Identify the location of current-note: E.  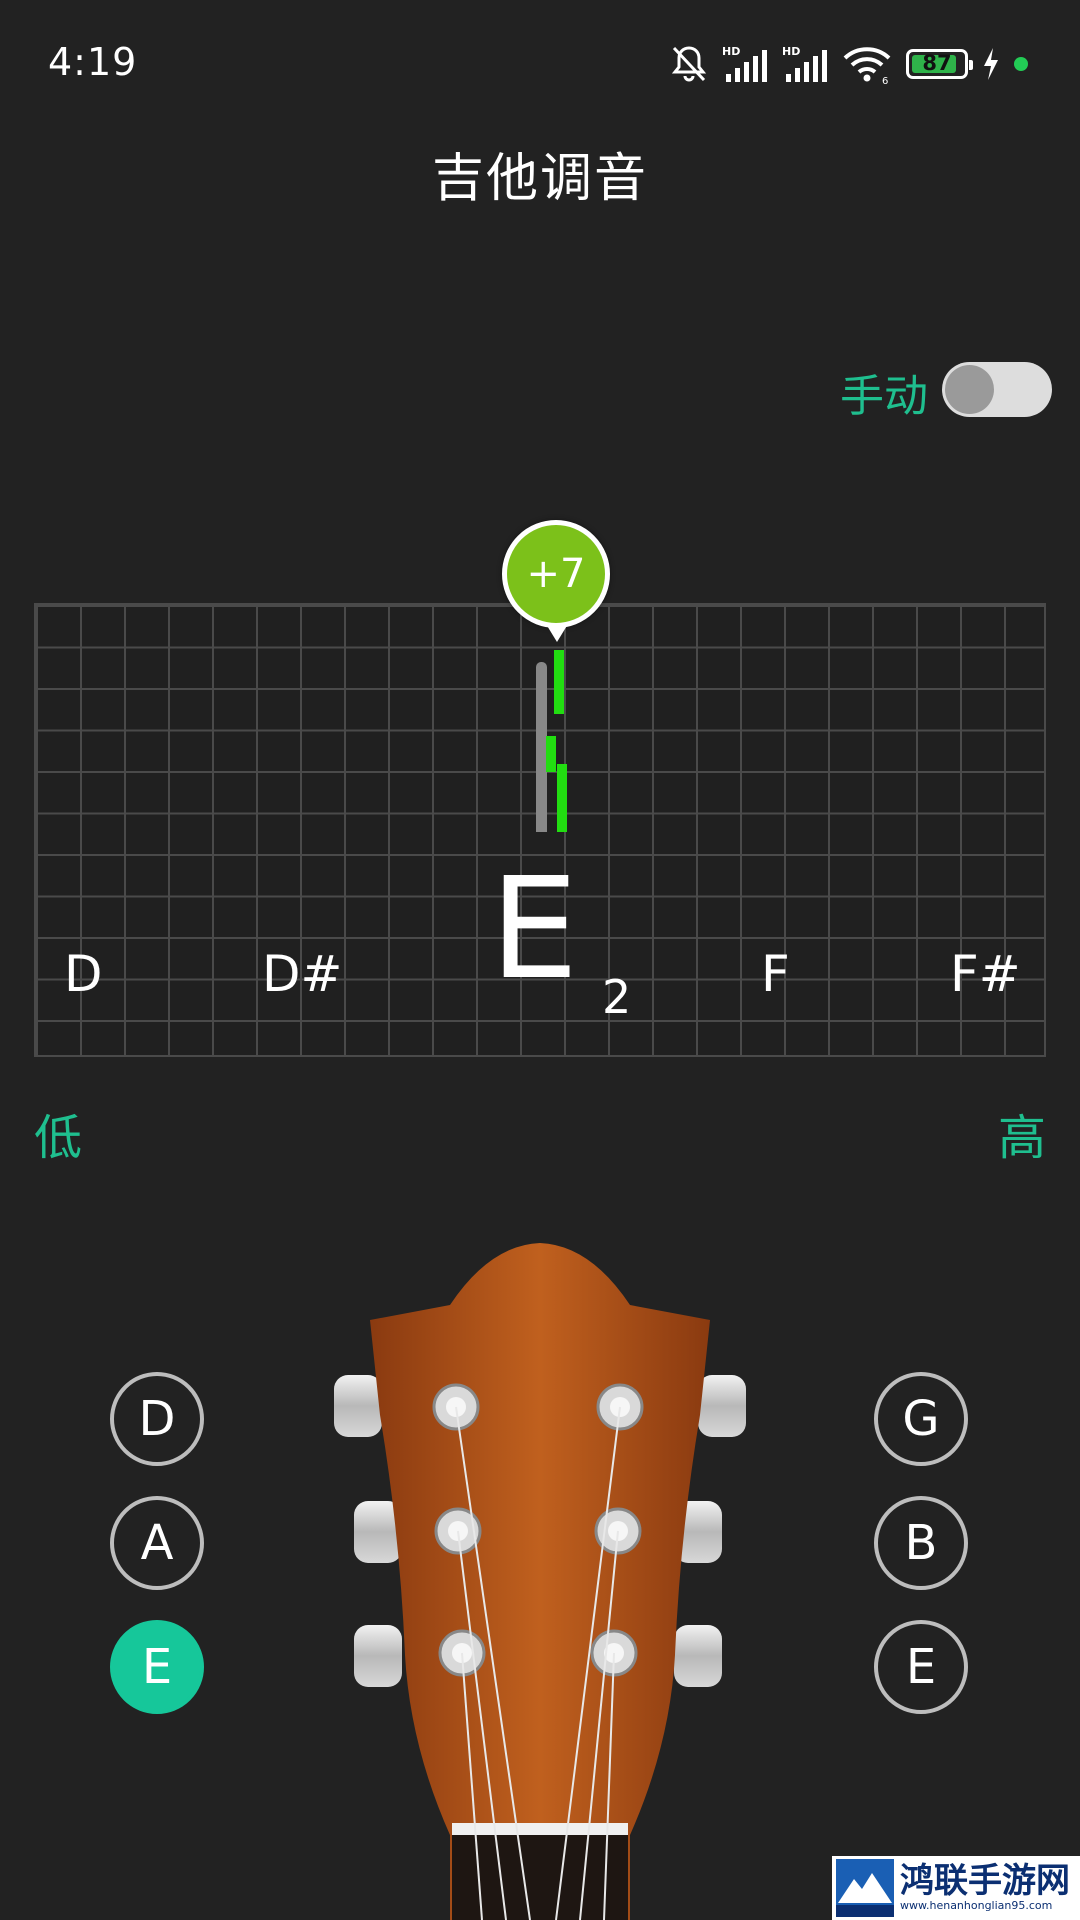
(534, 929).